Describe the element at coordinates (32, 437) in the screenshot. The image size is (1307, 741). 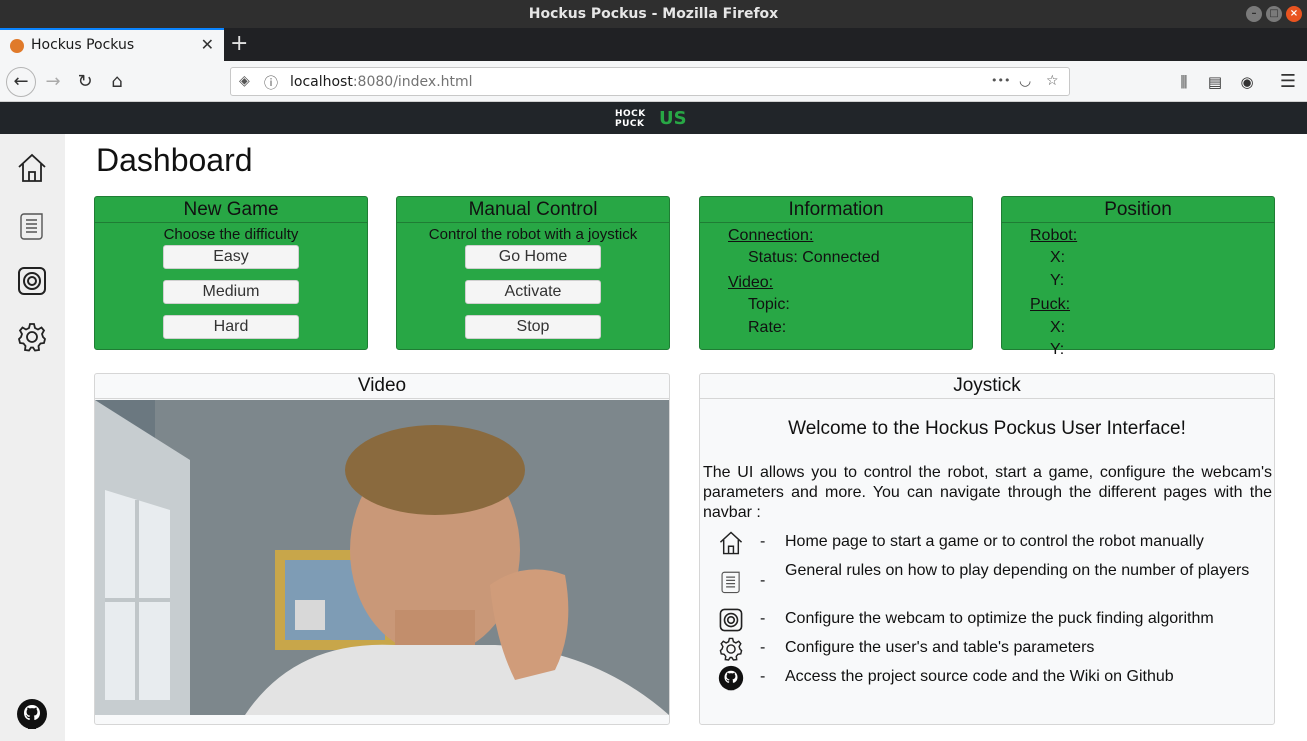
I see `sidebar-nav` at that location.